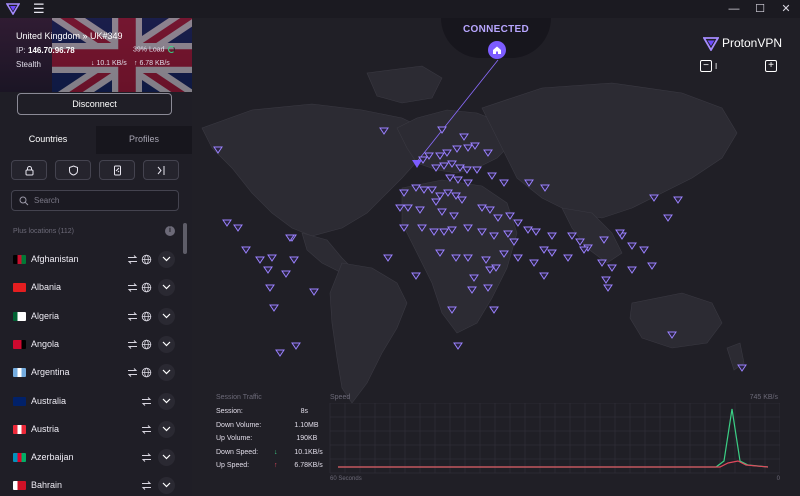  Describe the element at coordinates (117, 170) in the screenshot. I see `p2p-filter-button` at that location.